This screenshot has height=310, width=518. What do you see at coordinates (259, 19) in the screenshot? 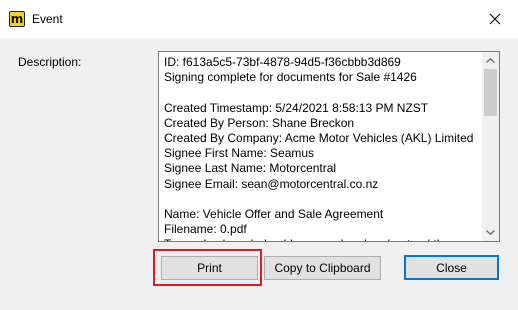
I see `title-bar: m Event` at bounding box center [259, 19].